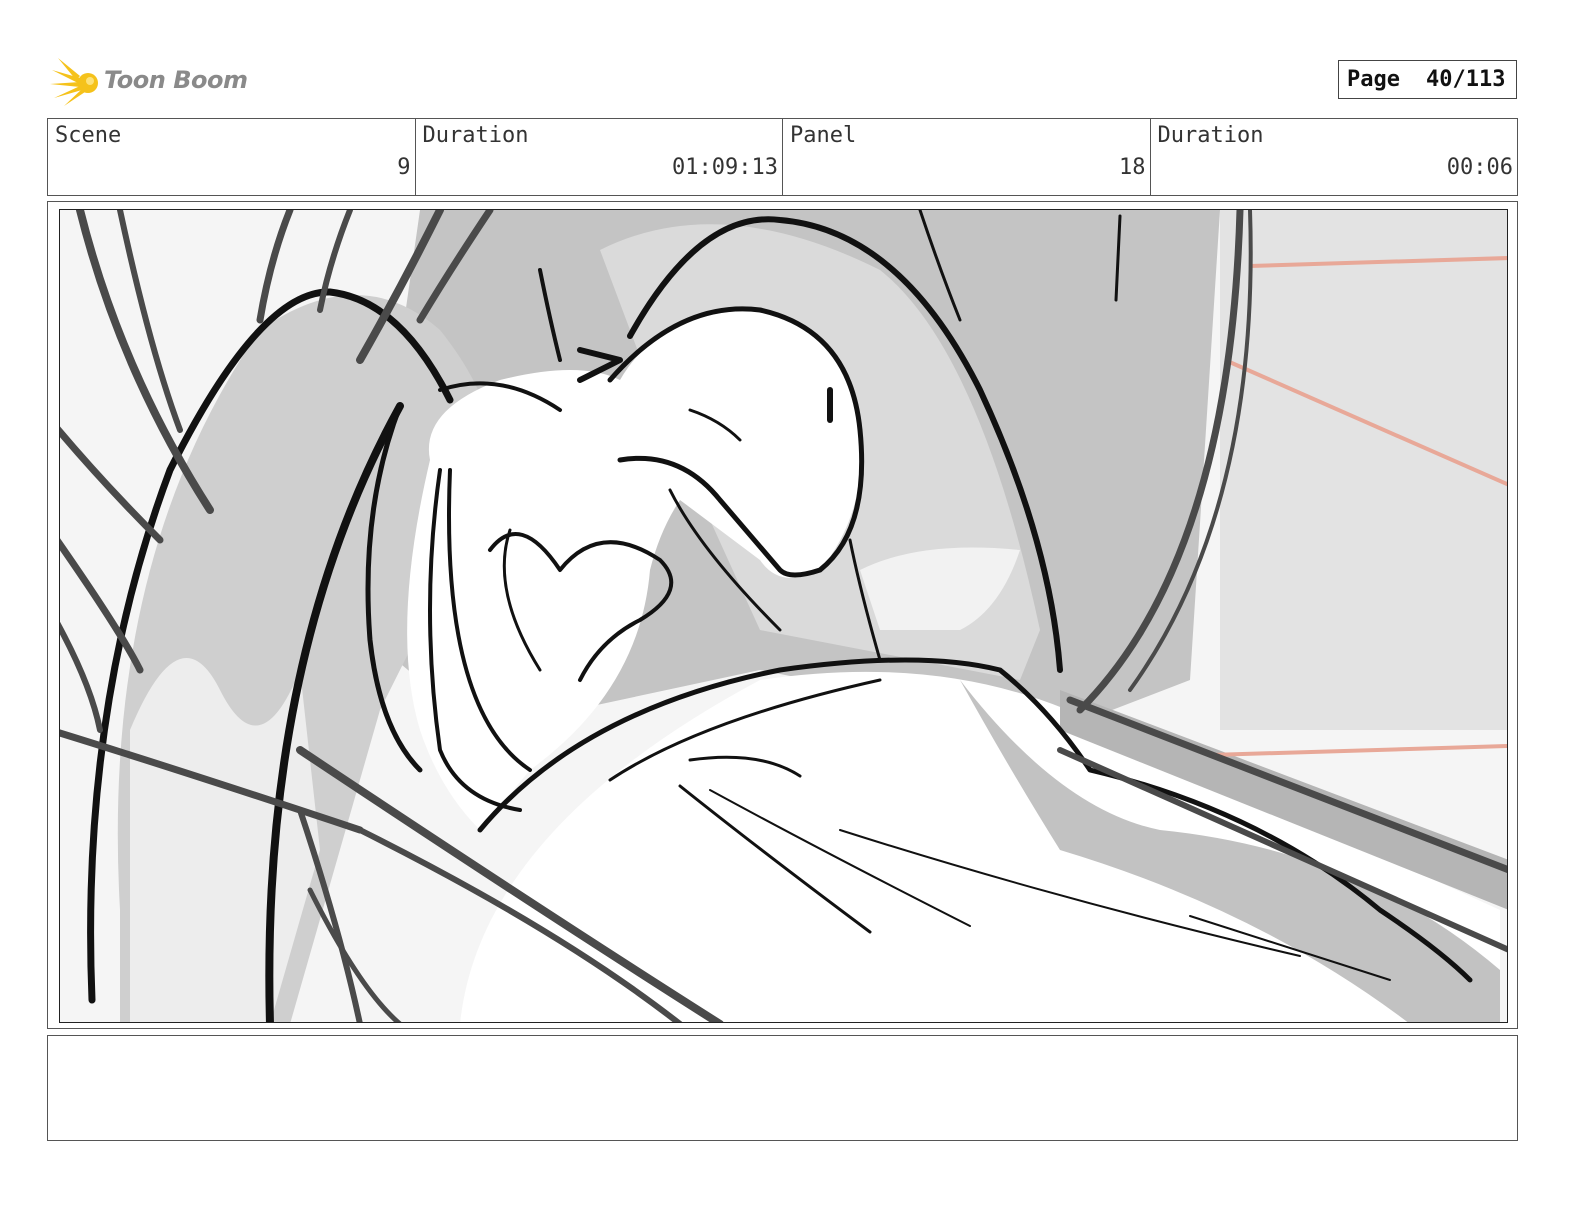 The width and height of the screenshot is (1584, 1224). I want to click on page-indicator: Page 40/113, so click(1427, 79).